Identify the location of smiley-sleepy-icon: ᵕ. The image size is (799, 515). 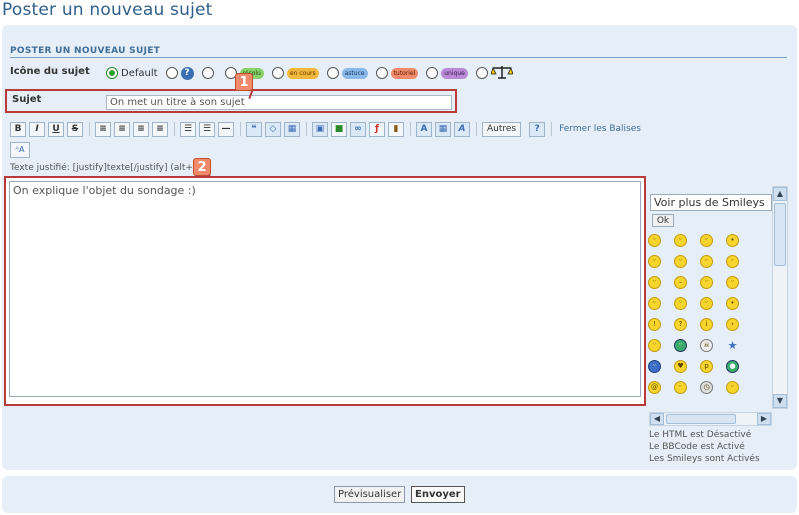
(706, 303).